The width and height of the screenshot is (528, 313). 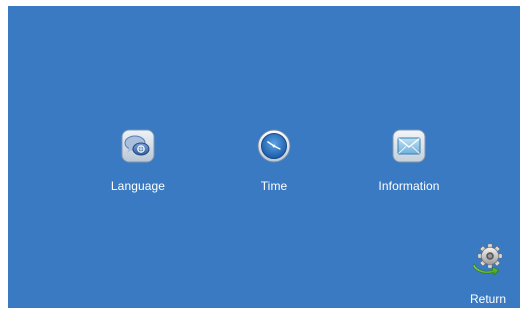 I want to click on envelope-icon, so click(x=409, y=146).